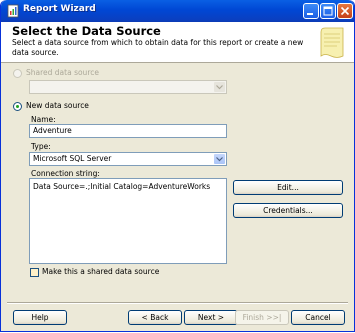 The image size is (355, 333). I want to click on type-label: Type:, so click(41, 146).